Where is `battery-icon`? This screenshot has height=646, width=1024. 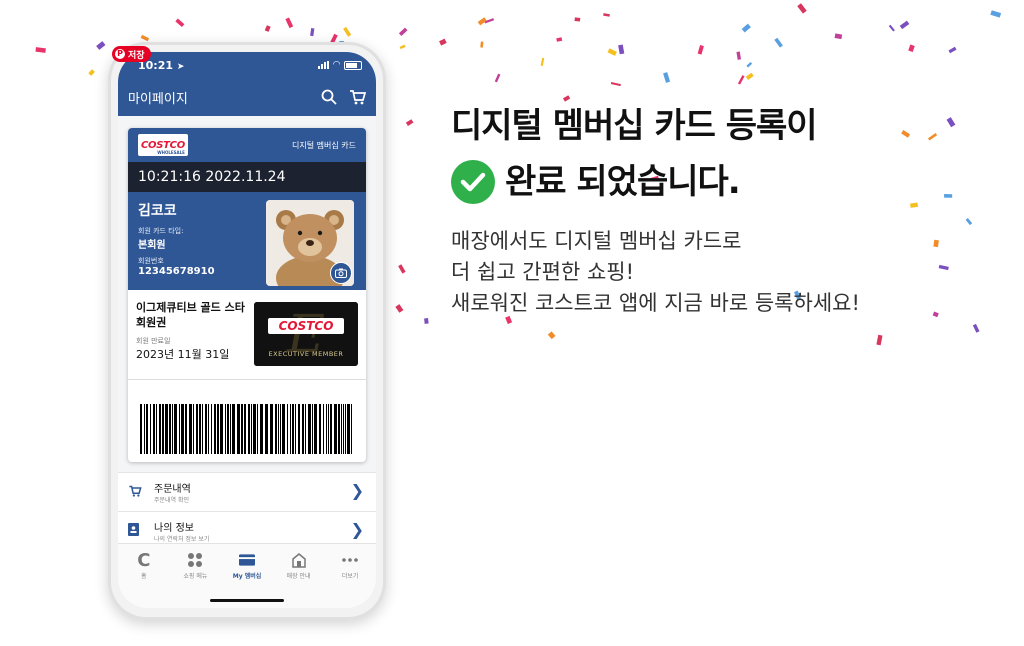
battery-icon is located at coordinates (353, 65).